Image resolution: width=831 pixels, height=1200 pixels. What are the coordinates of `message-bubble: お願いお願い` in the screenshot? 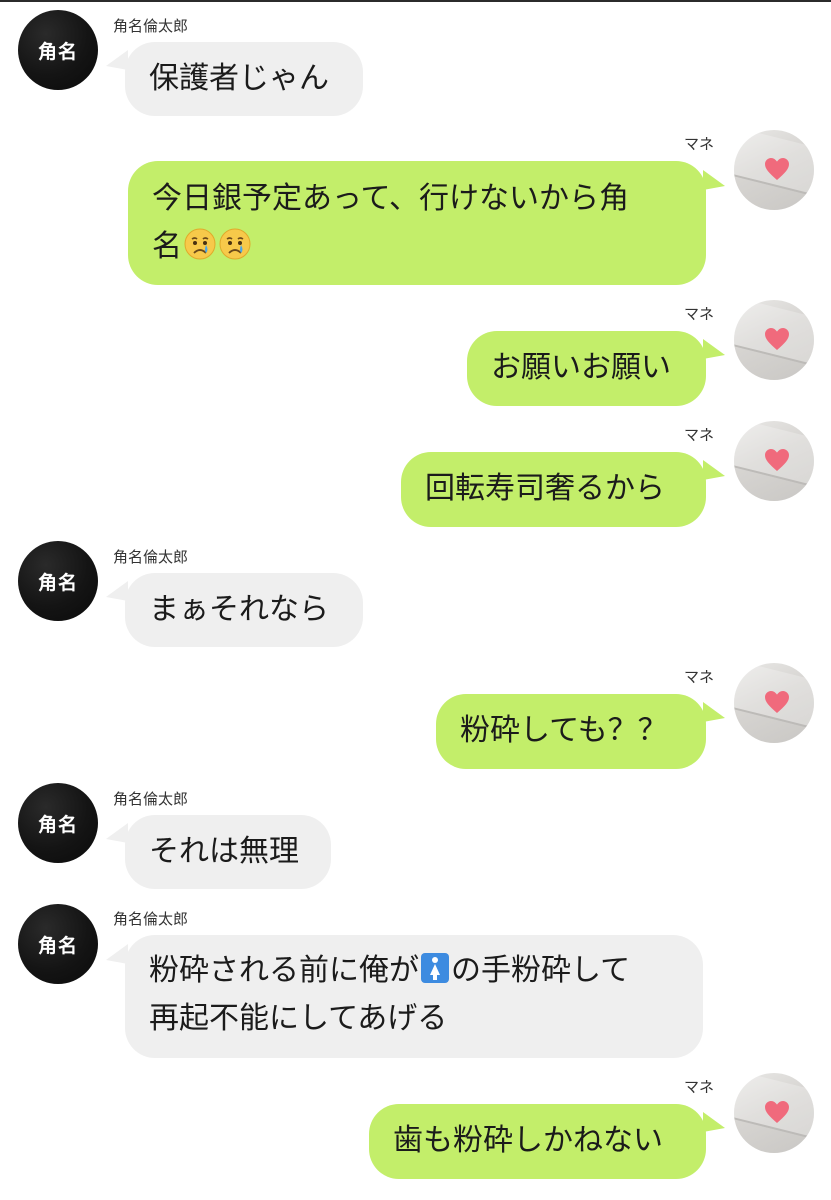 It's located at (586, 368).